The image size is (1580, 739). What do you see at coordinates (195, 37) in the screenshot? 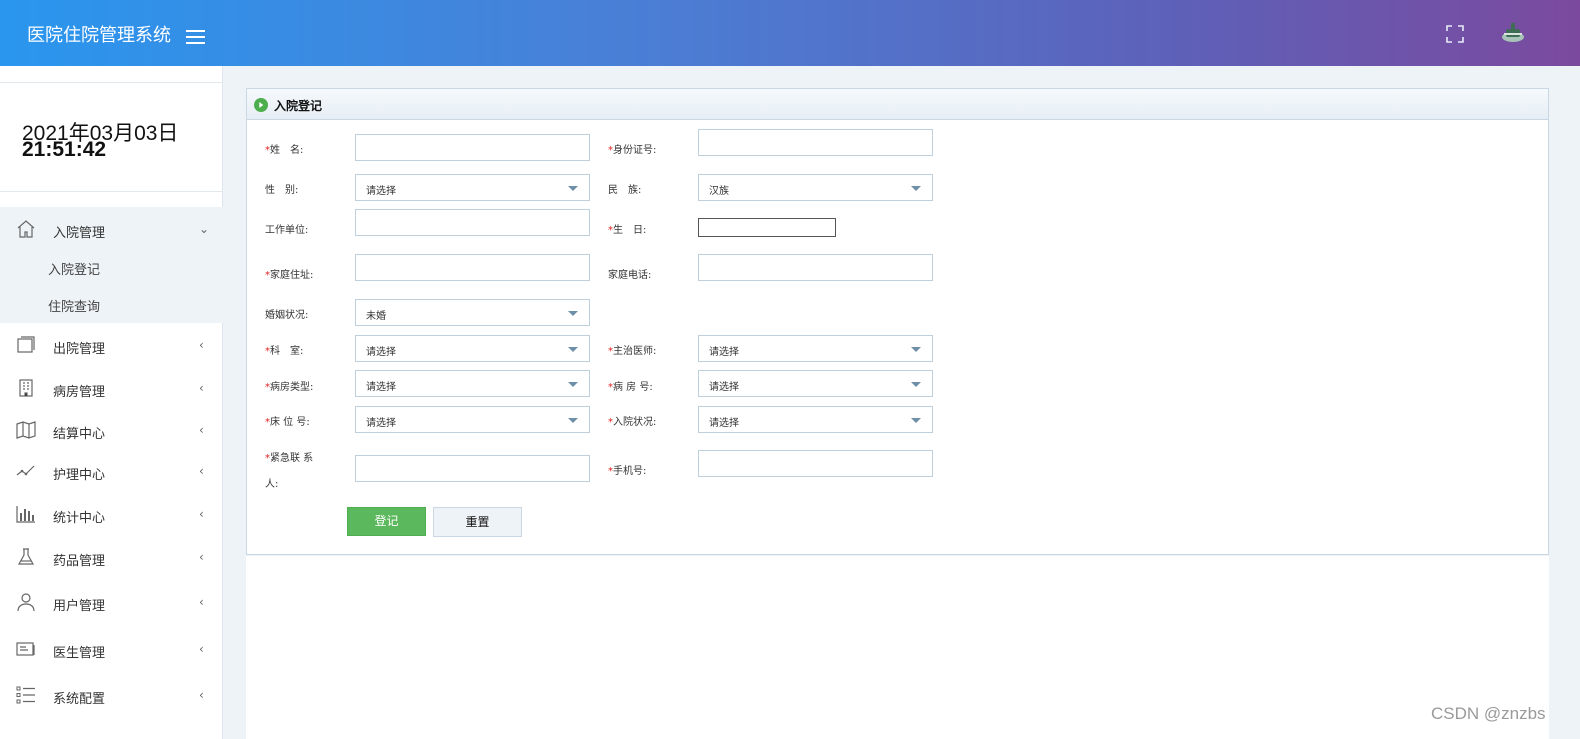
I see `menu-icon` at bounding box center [195, 37].